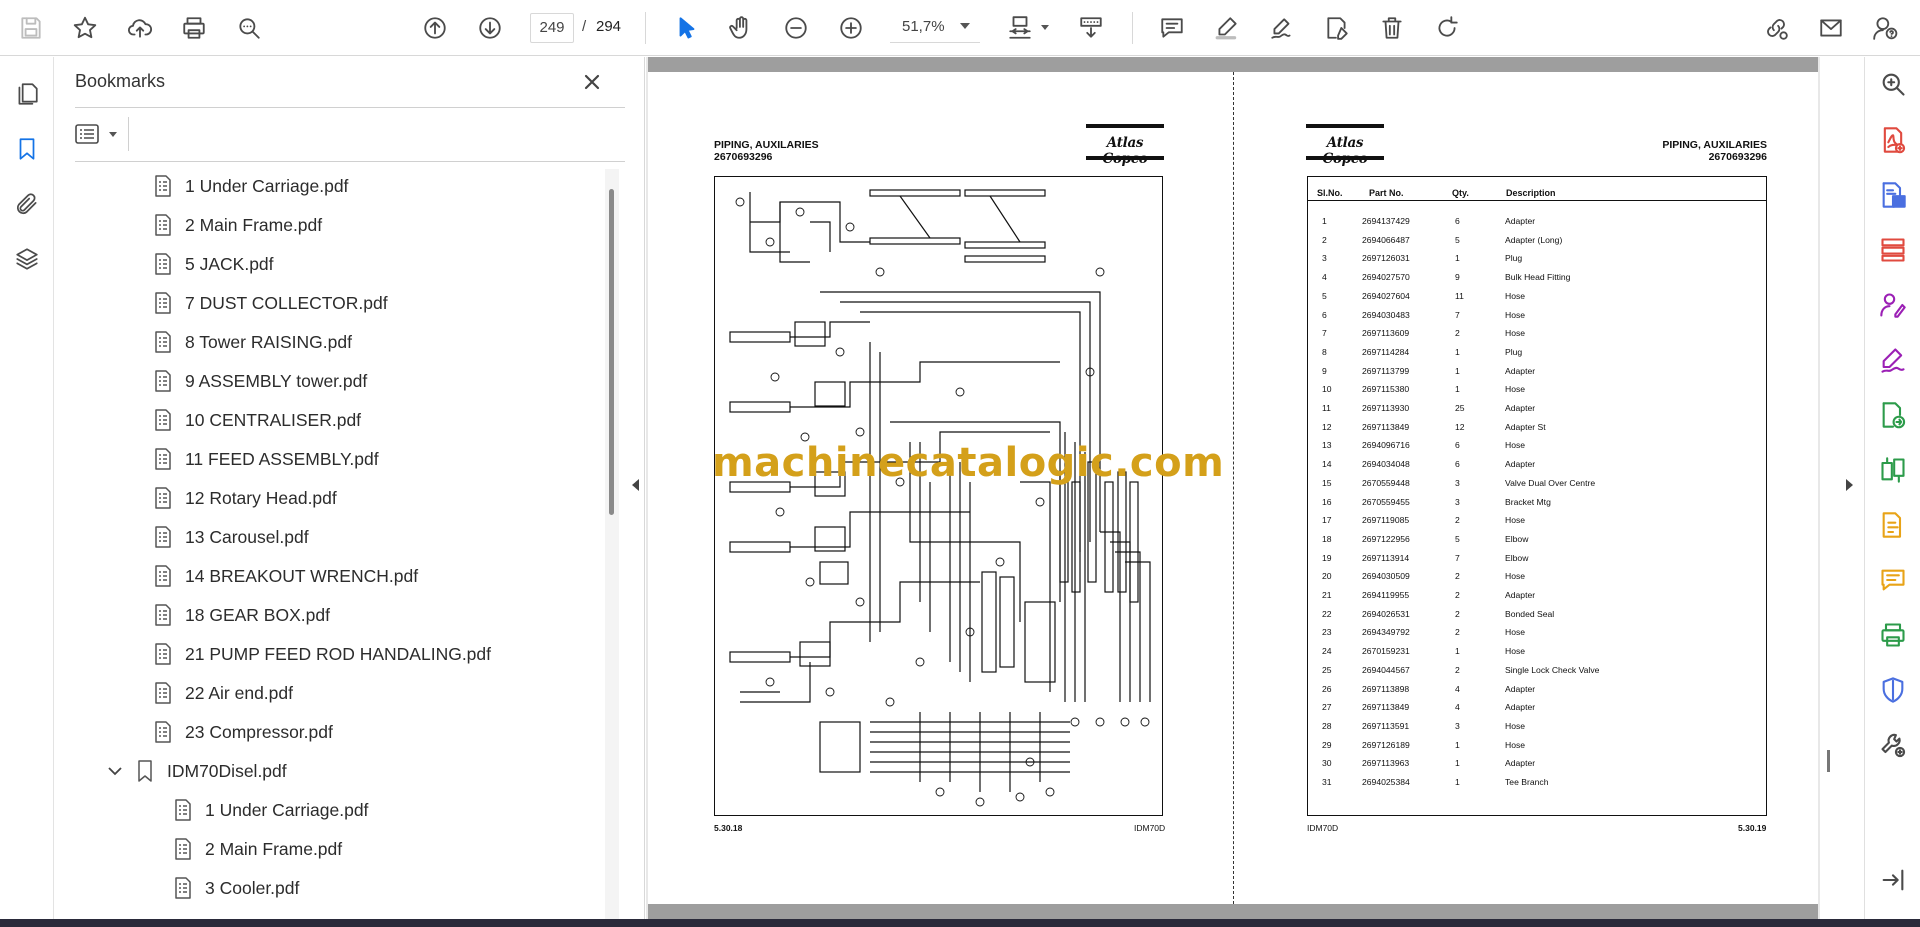  Describe the element at coordinates (31, 28) in the screenshot. I see `save-icon` at that location.